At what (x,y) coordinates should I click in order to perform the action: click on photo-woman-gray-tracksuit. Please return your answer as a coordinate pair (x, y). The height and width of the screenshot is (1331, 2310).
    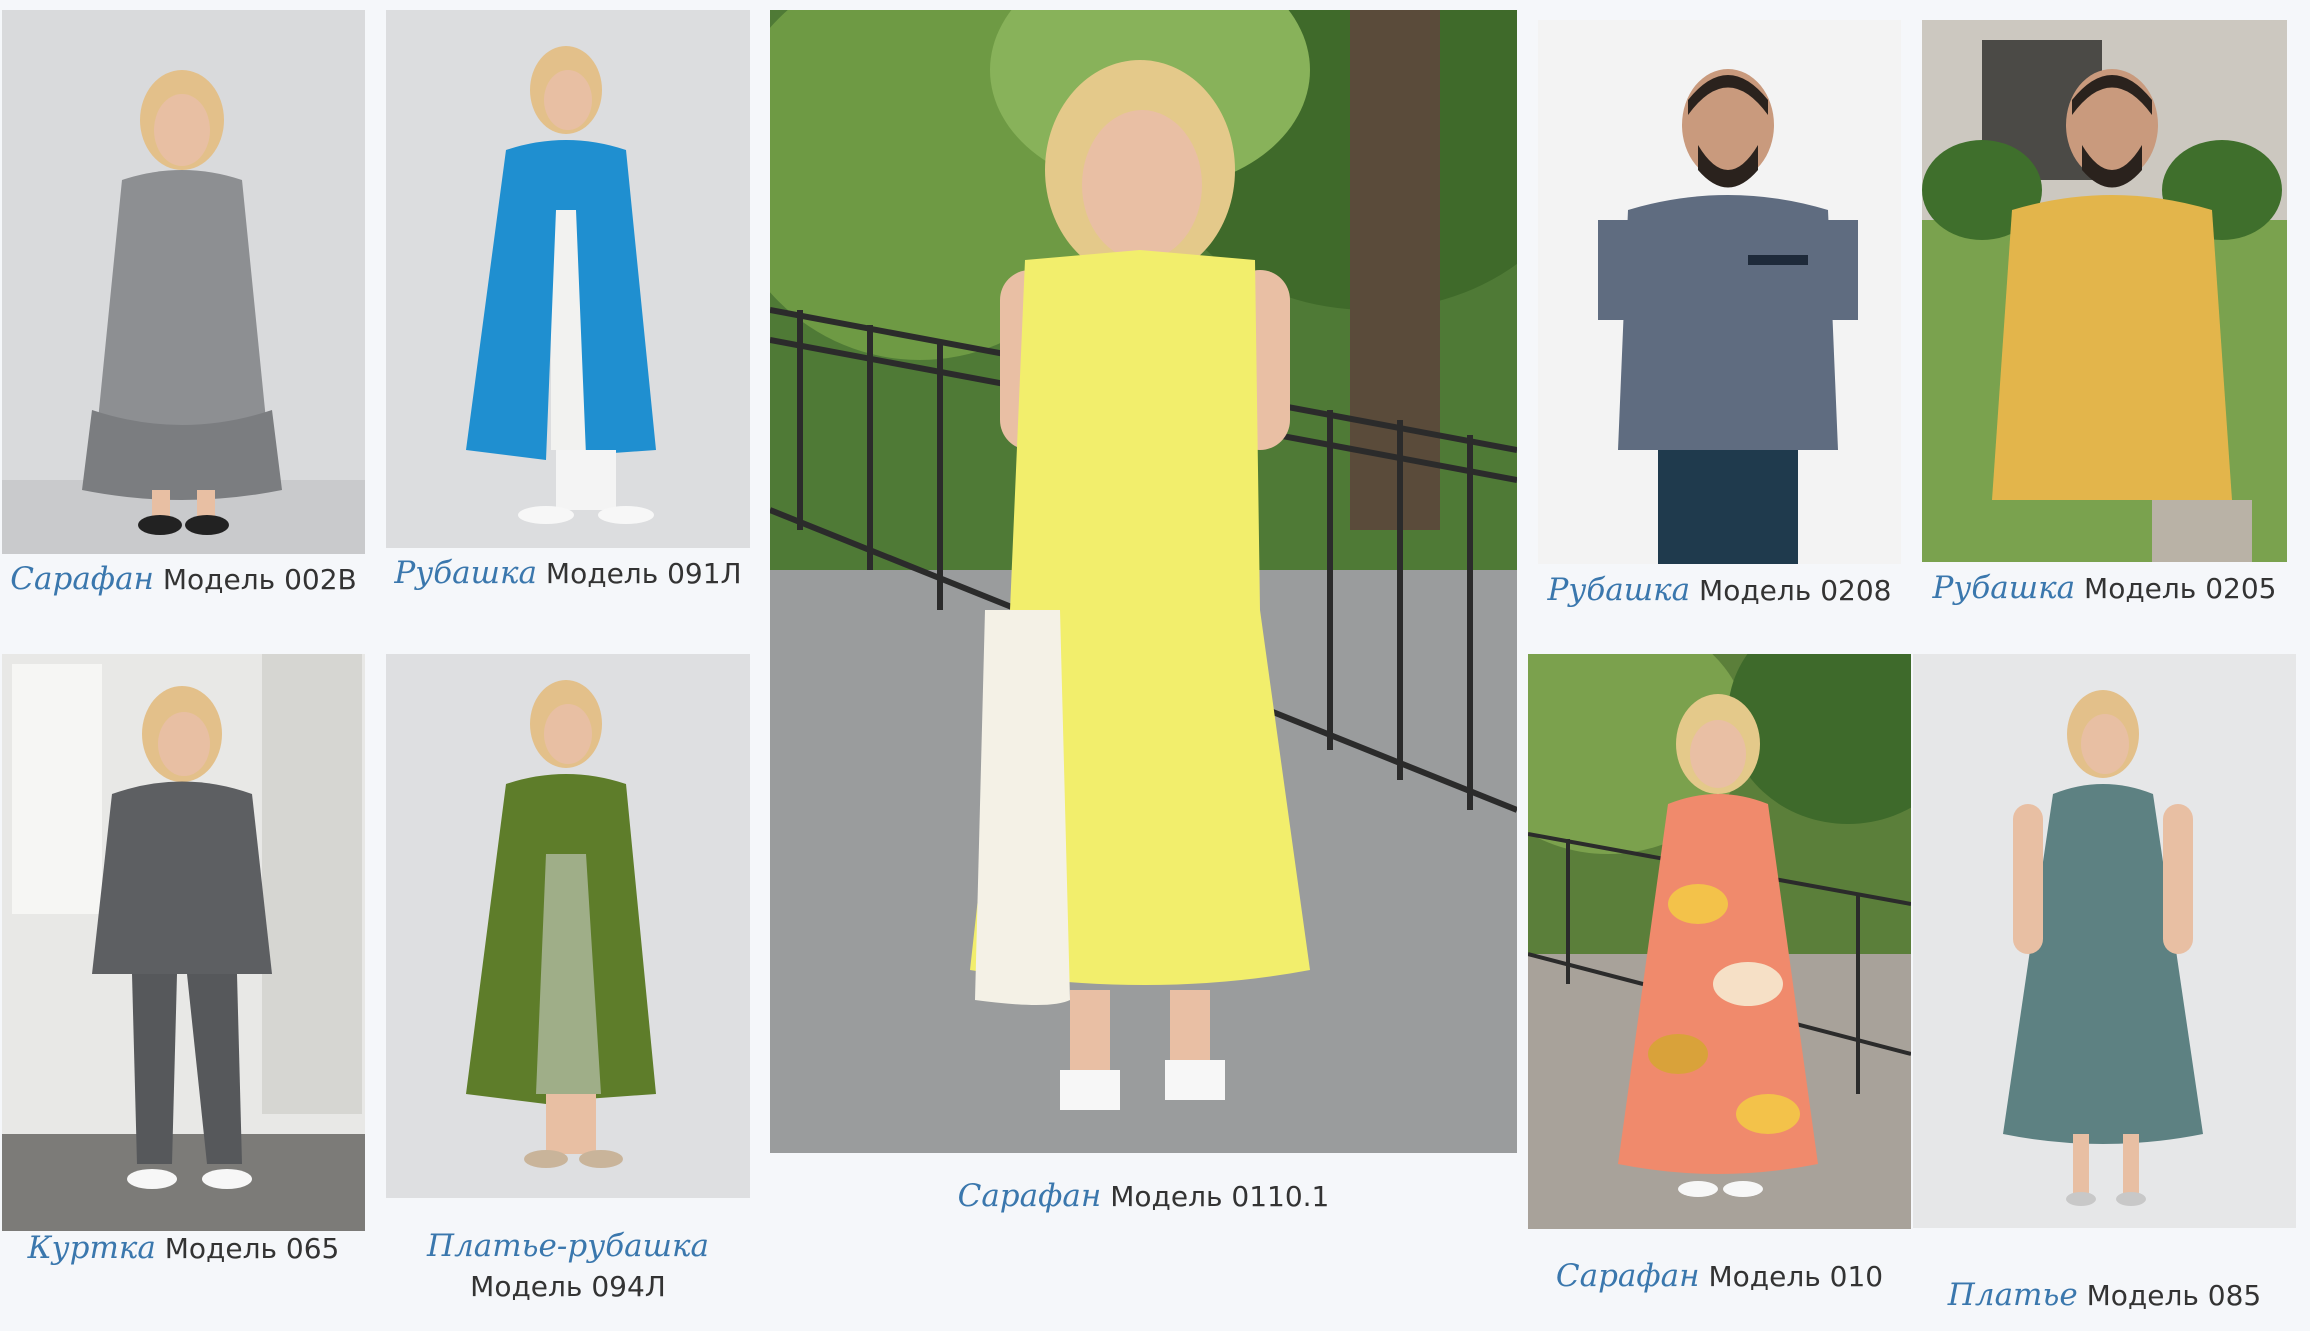
    Looking at the image, I should click on (183, 942).